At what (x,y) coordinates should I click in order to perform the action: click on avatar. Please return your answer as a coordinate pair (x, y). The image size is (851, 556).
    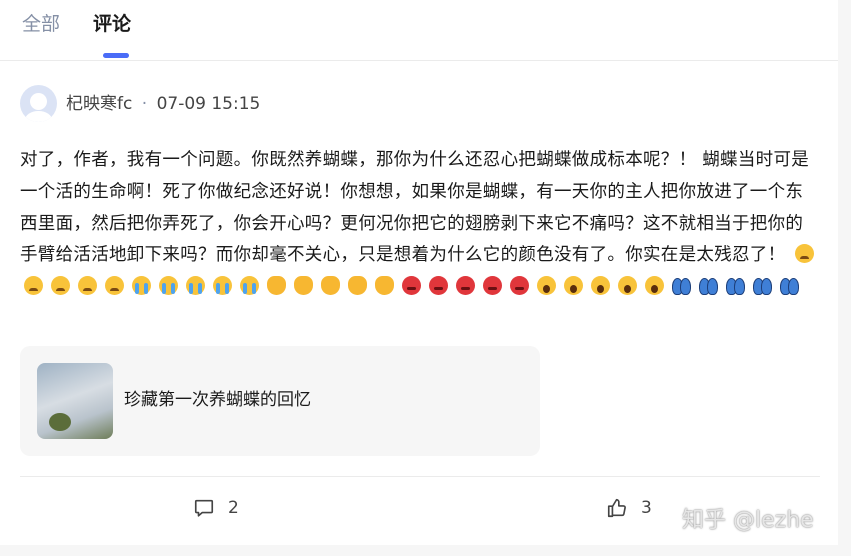
    Looking at the image, I should click on (38, 103).